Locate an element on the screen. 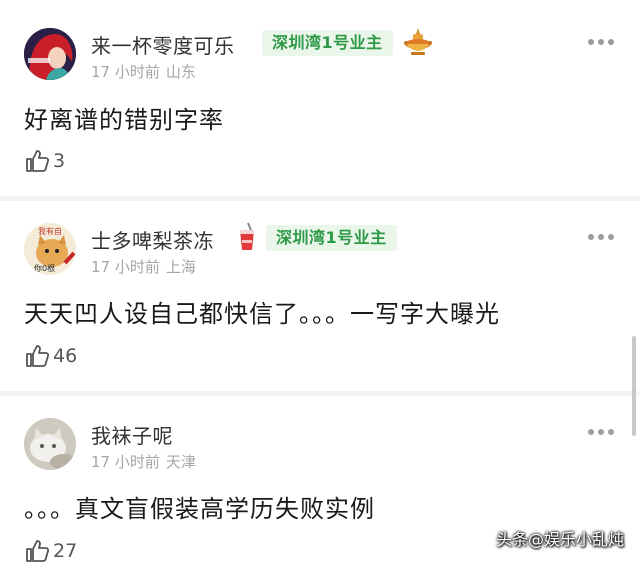 This screenshot has width=640, height=566. username: 士多啤梨茶冻 is located at coordinates (152, 239).